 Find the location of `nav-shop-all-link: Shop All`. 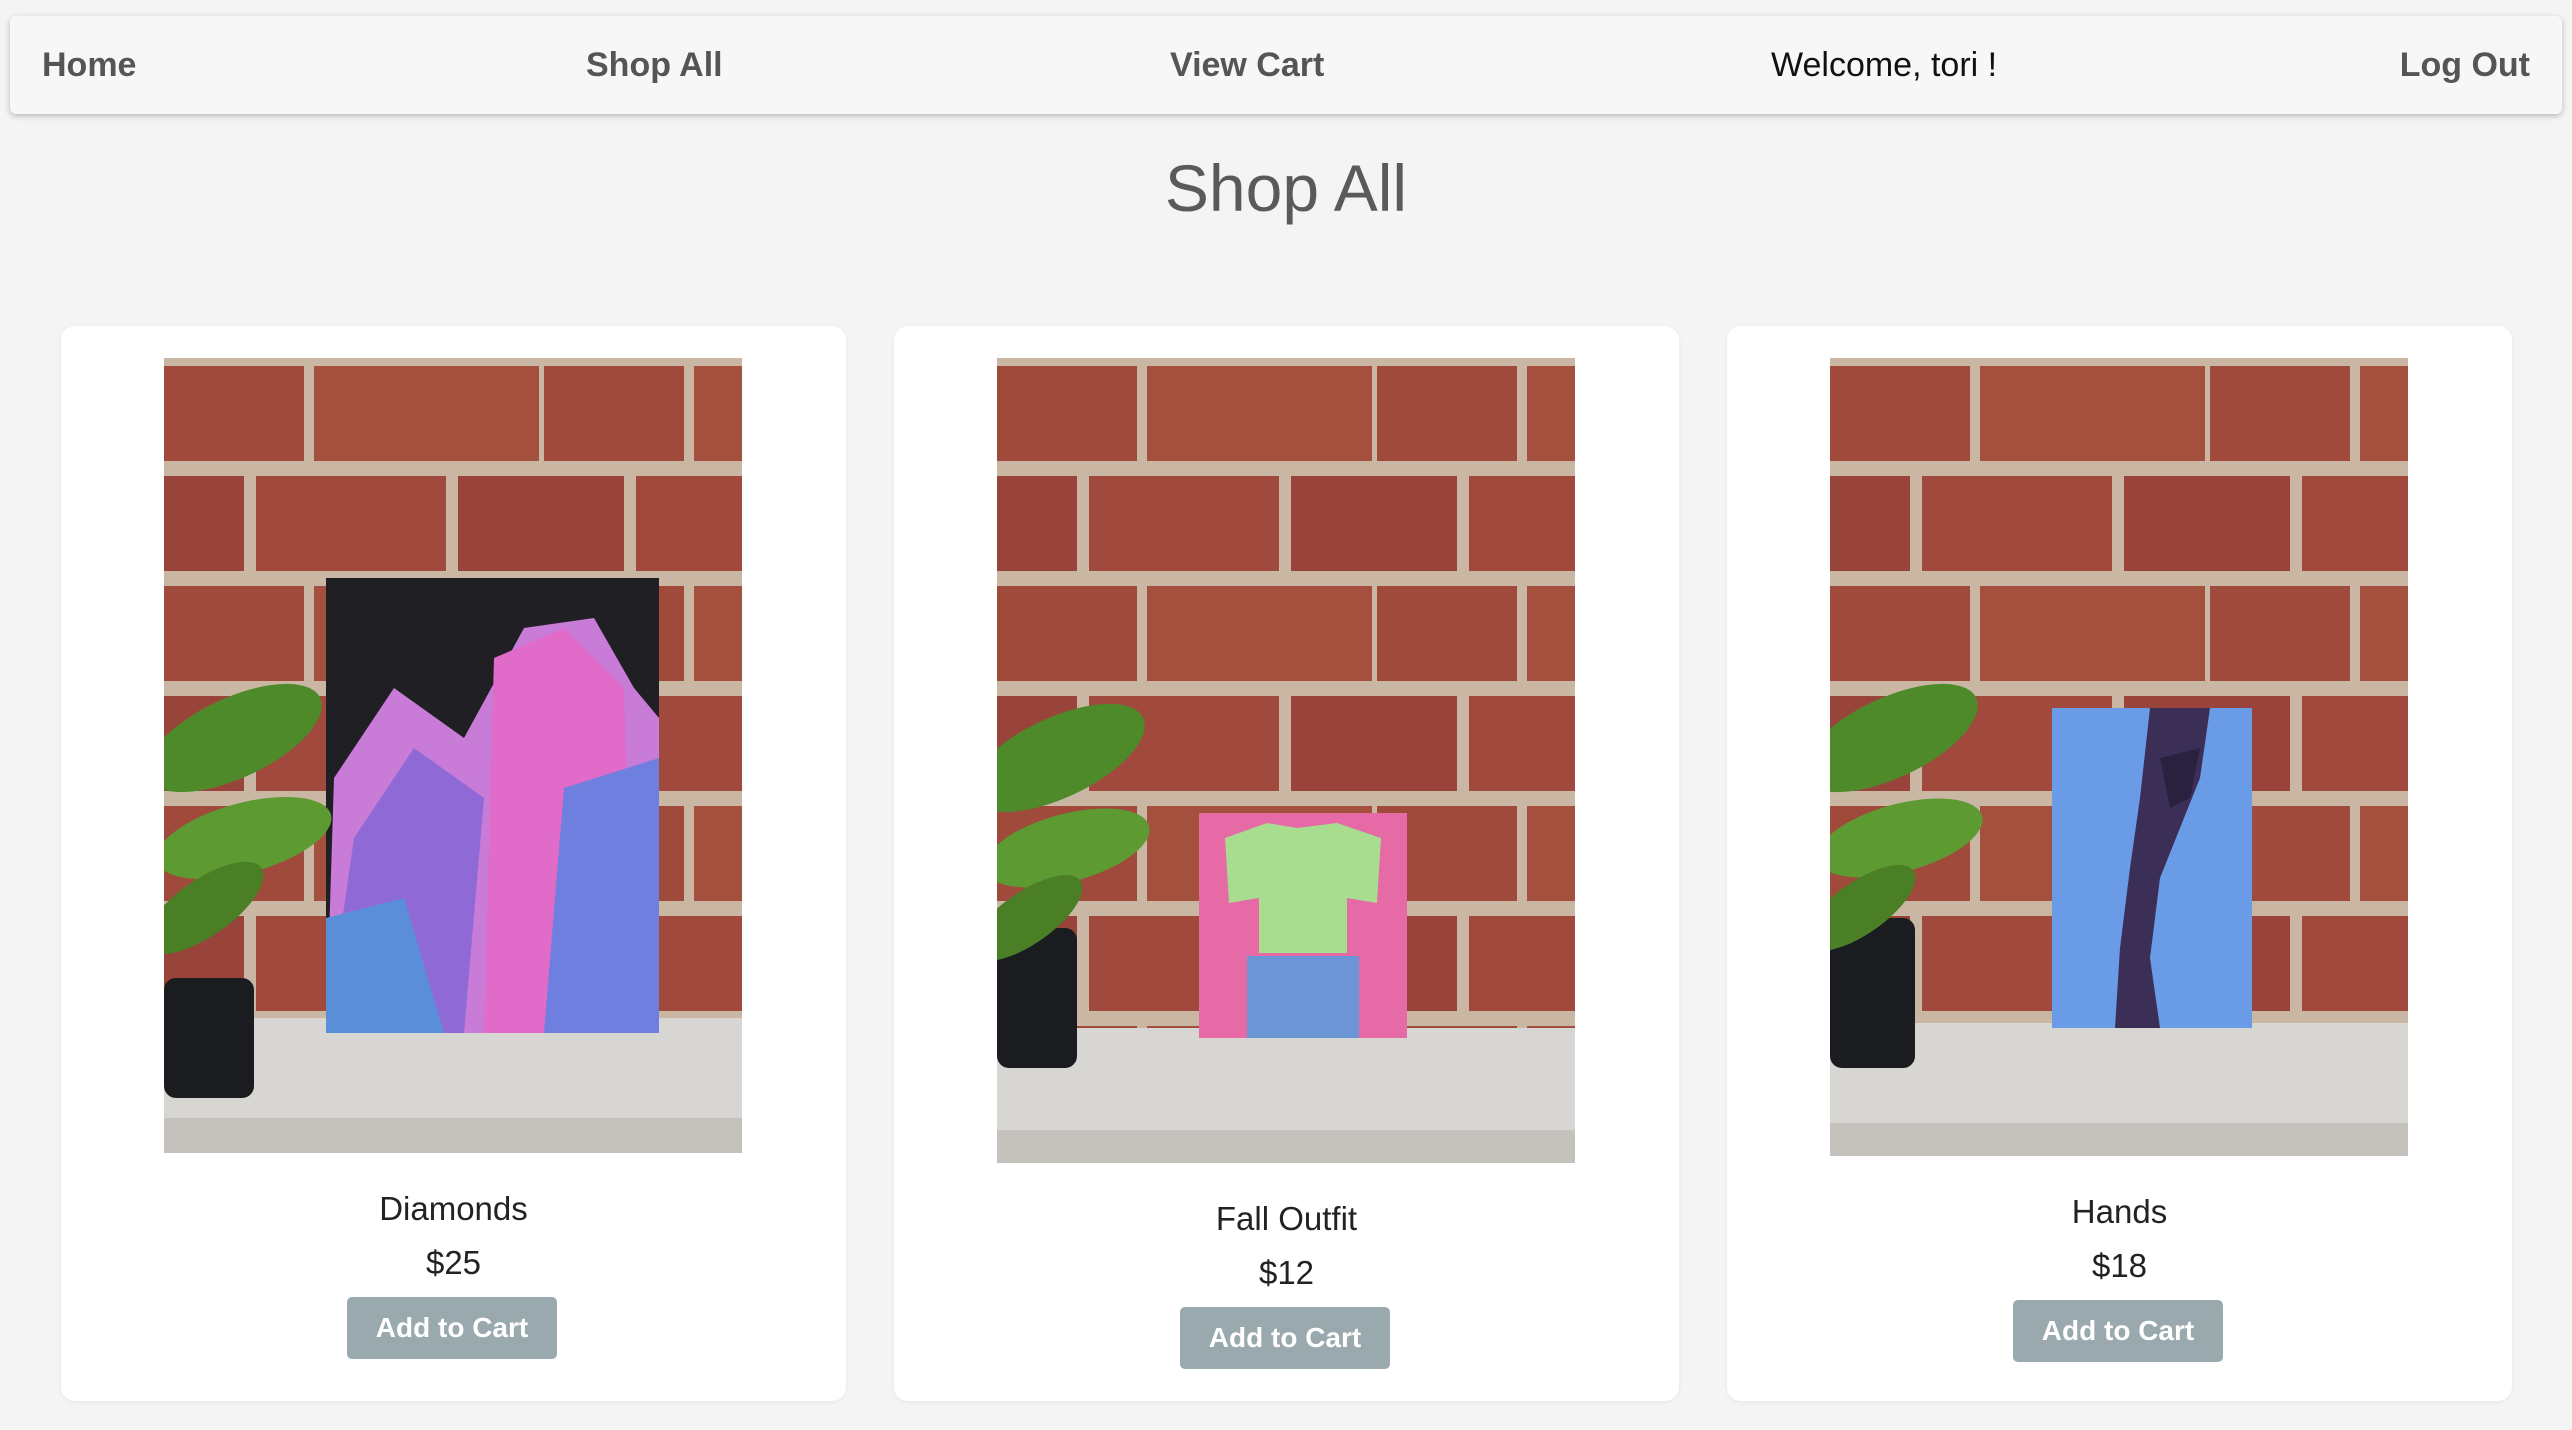

nav-shop-all-link: Shop All is located at coordinates (654, 65).